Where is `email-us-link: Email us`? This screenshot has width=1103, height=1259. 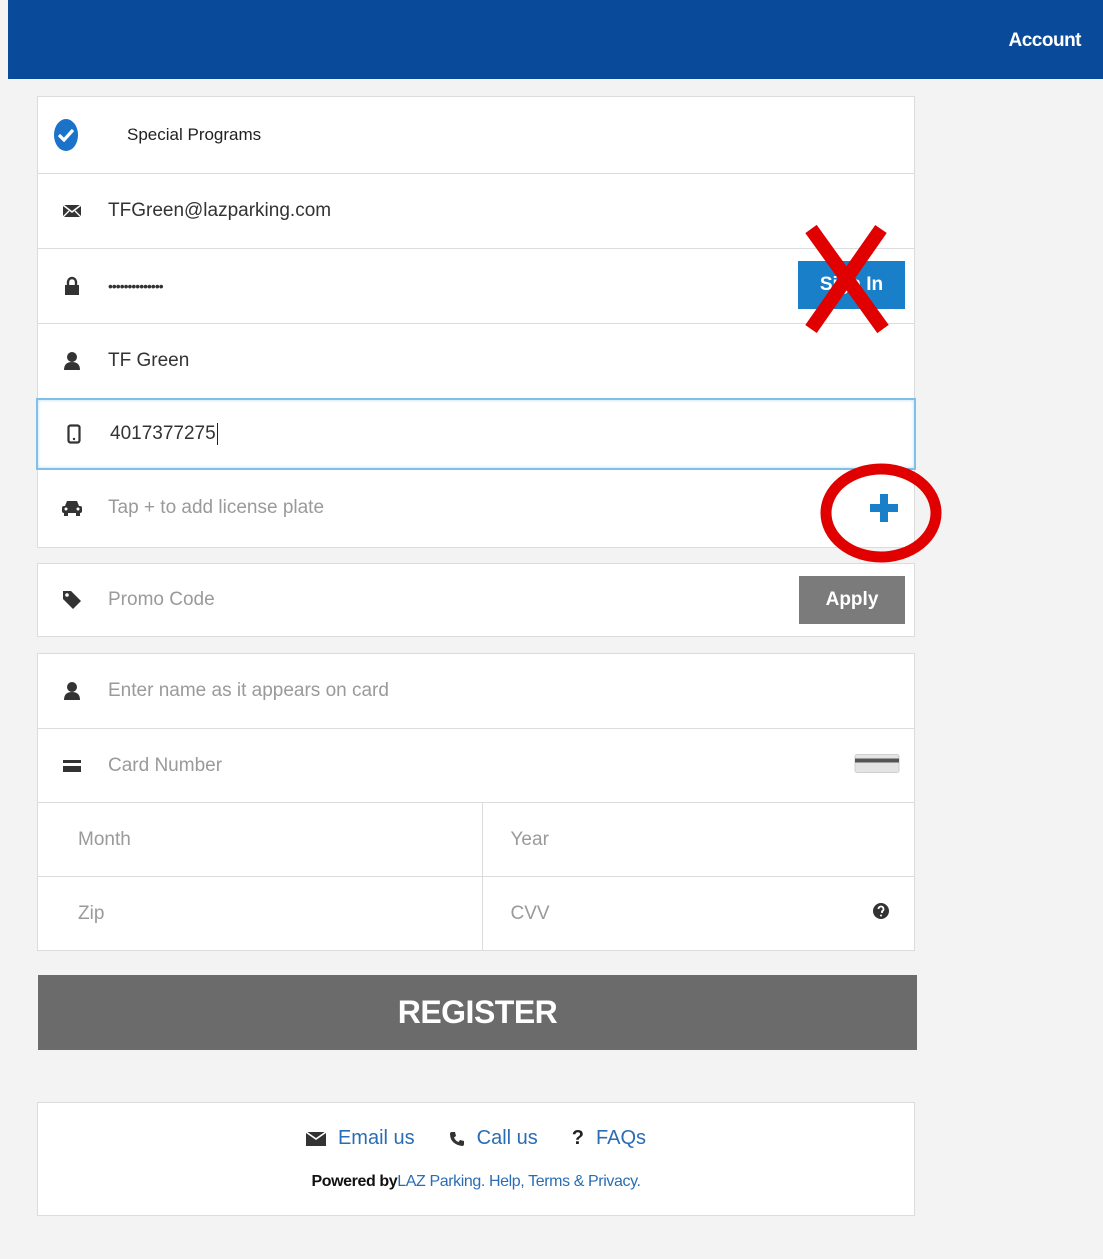
email-us-link: Email us is located at coordinates (360, 1138).